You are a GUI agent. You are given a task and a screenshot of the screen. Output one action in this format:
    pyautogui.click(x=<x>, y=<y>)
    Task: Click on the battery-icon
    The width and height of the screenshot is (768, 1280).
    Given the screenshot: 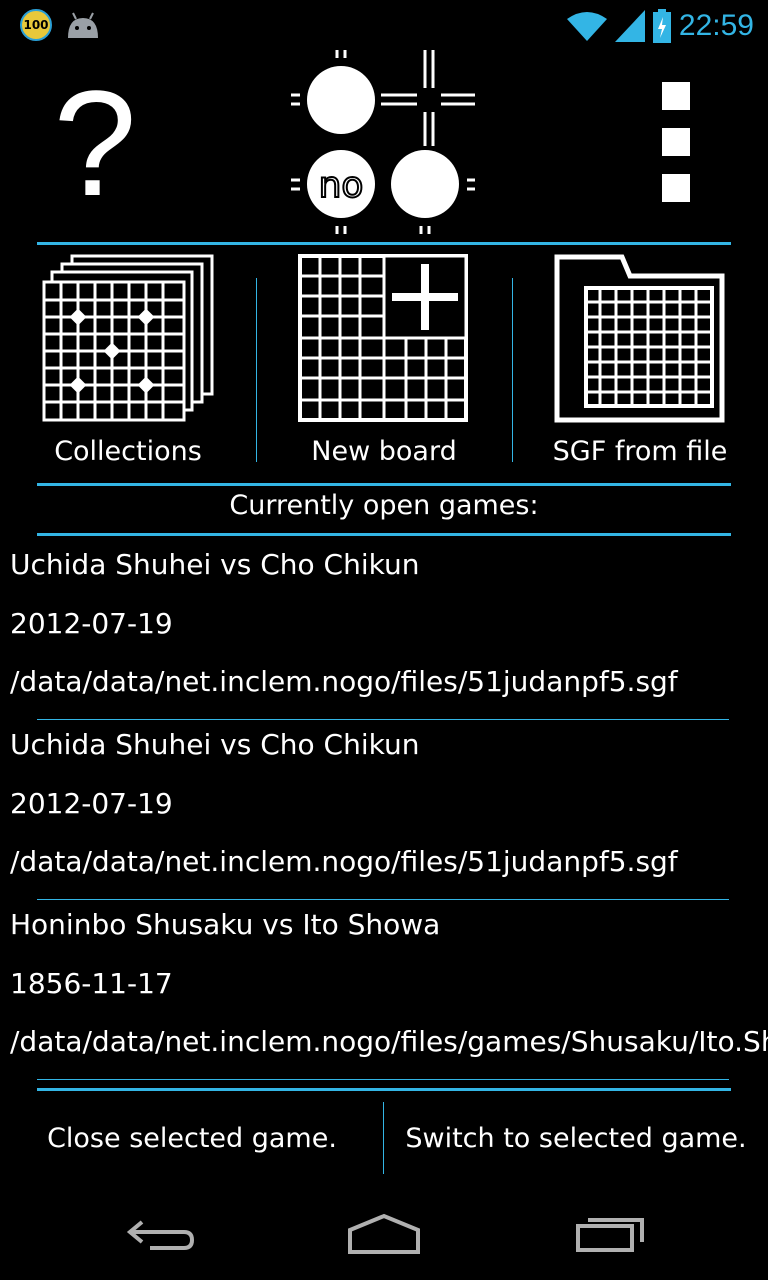 What is the action you would take?
    pyautogui.click(x=661, y=26)
    